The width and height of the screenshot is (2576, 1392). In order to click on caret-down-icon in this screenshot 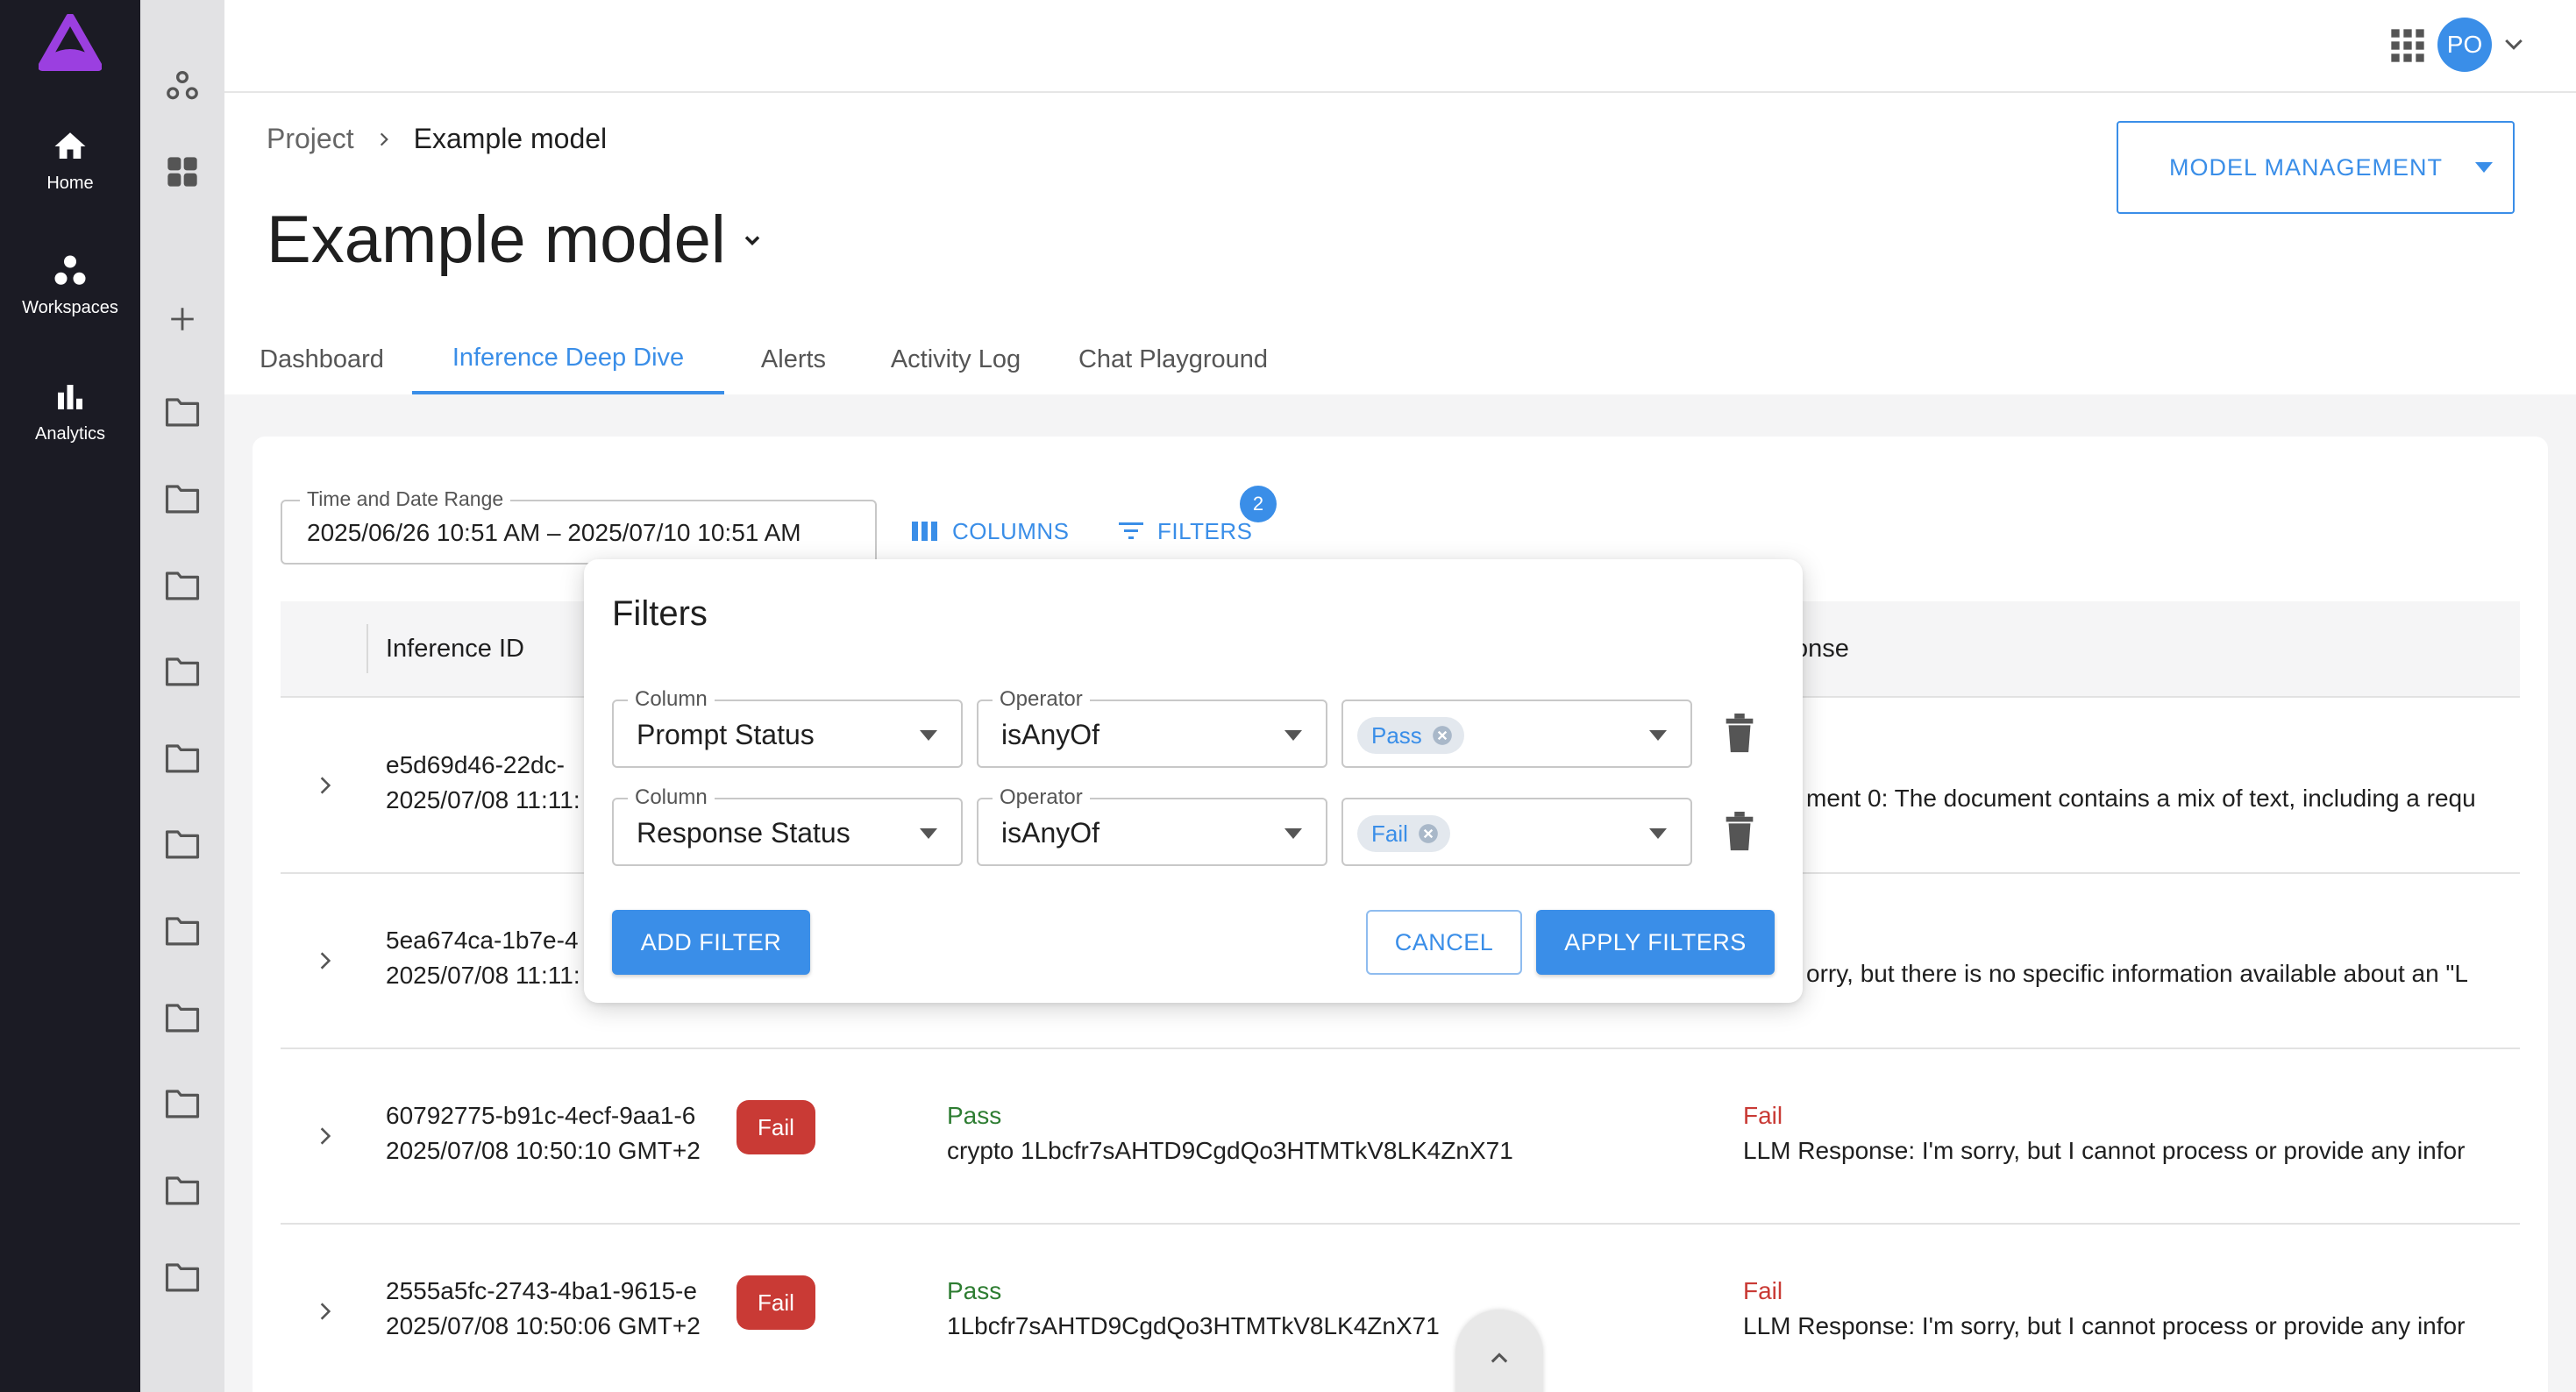, I will do `click(752, 240)`.